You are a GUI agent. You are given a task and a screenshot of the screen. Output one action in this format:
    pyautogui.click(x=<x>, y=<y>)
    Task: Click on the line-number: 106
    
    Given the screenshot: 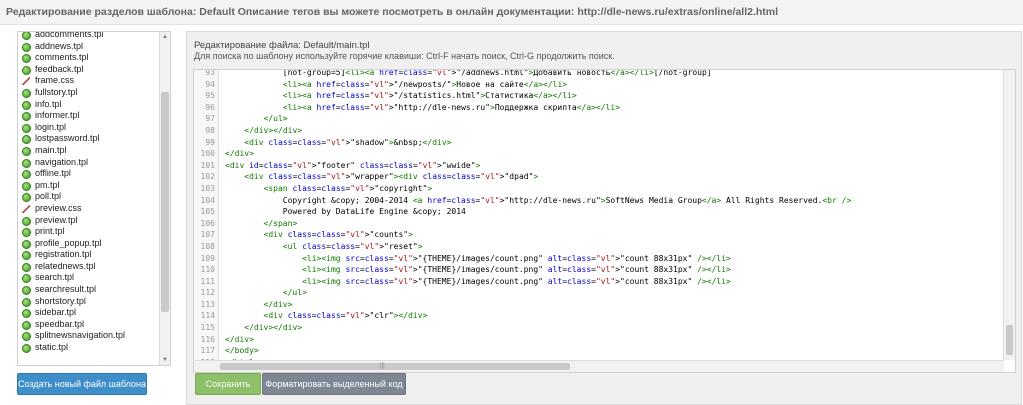 What is the action you would take?
    pyautogui.click(x=207, y=223)
    